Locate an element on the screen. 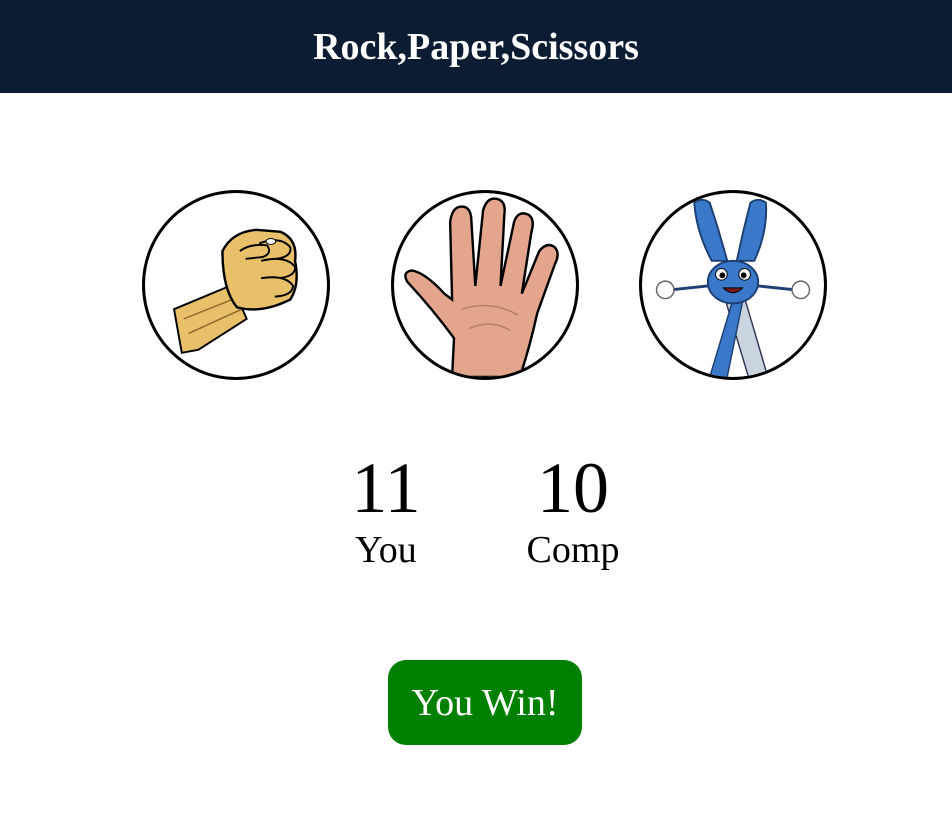  user-score-label: You is located at coordinates (386, 550).